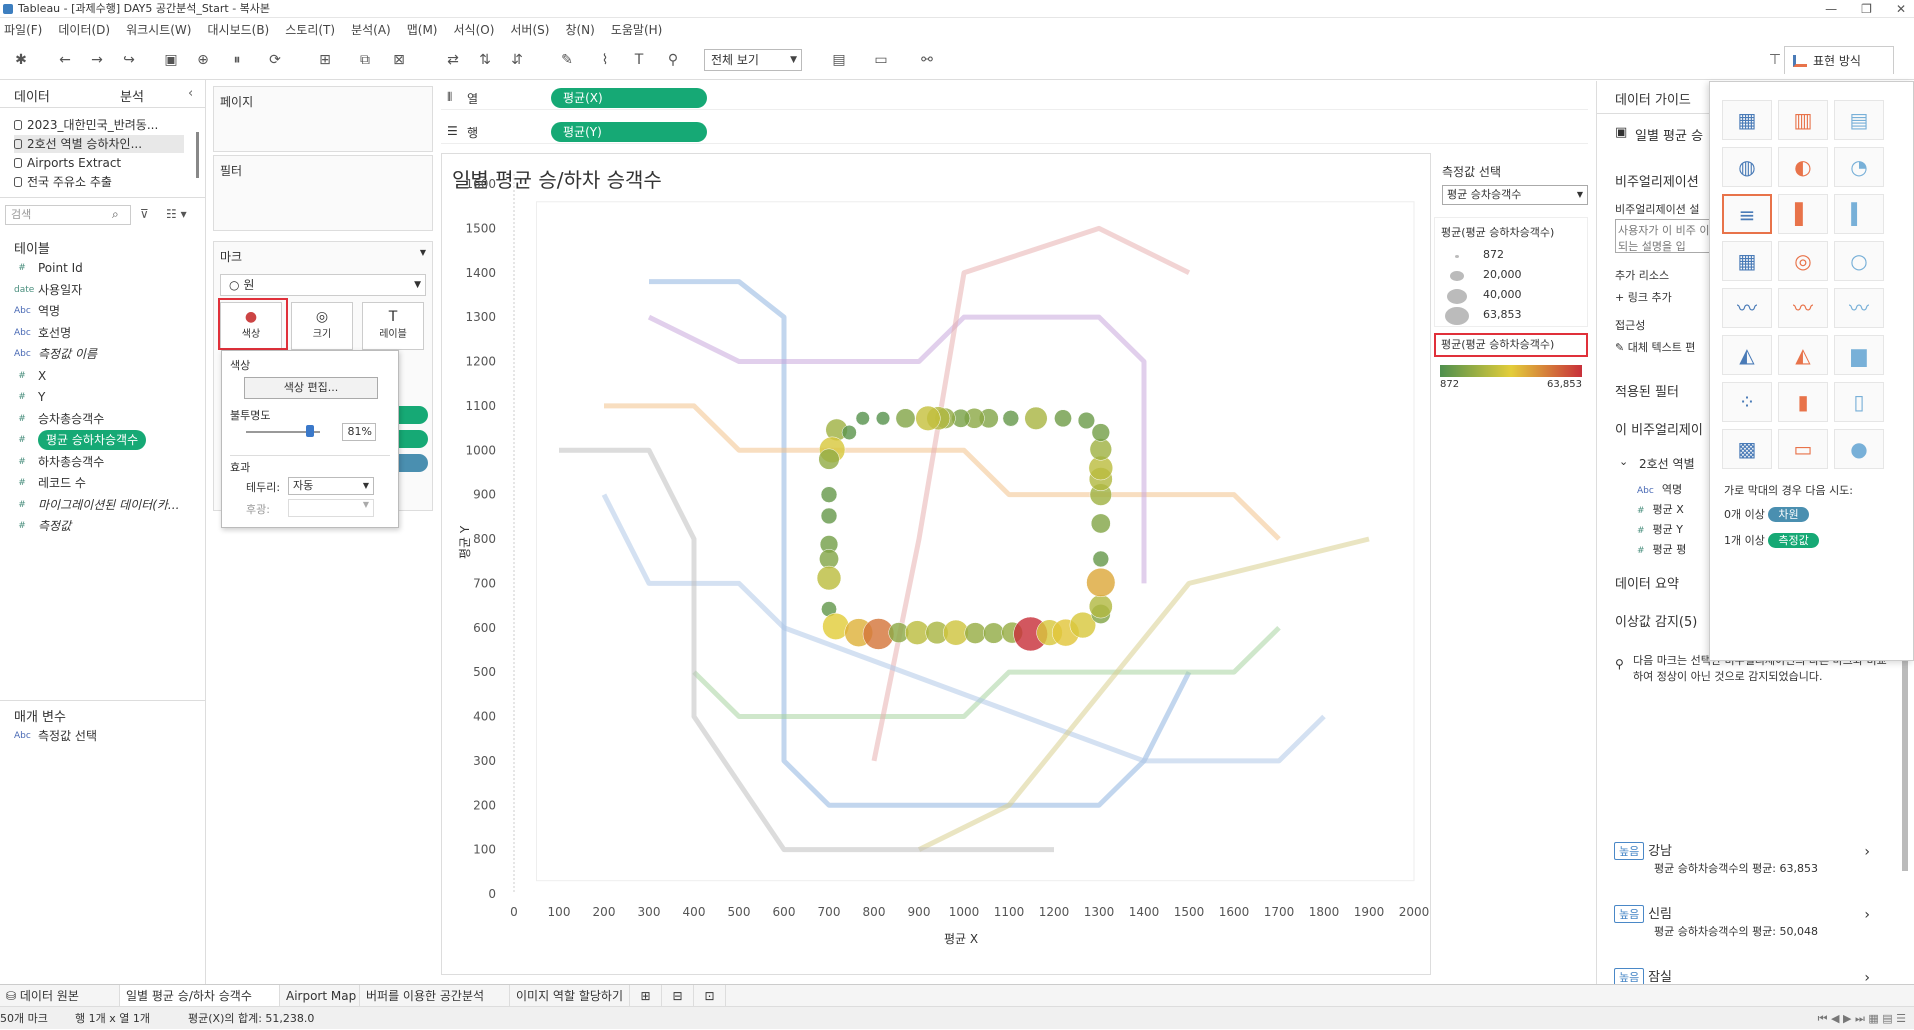 Image resolution: width=1914 pixels, height=1030 pixels. Describe the element at coordinates (435, 996) in the screenshot. I see `sheet-tab: 버퍼를 이용한 공간분석` at that location.